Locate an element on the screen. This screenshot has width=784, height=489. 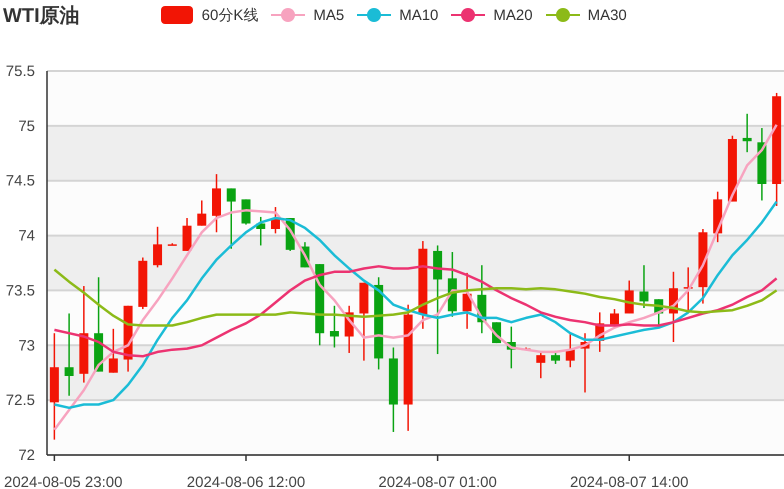
x-axis-label: 2024-08-07 14:00 is located at coordinates (629, 481).